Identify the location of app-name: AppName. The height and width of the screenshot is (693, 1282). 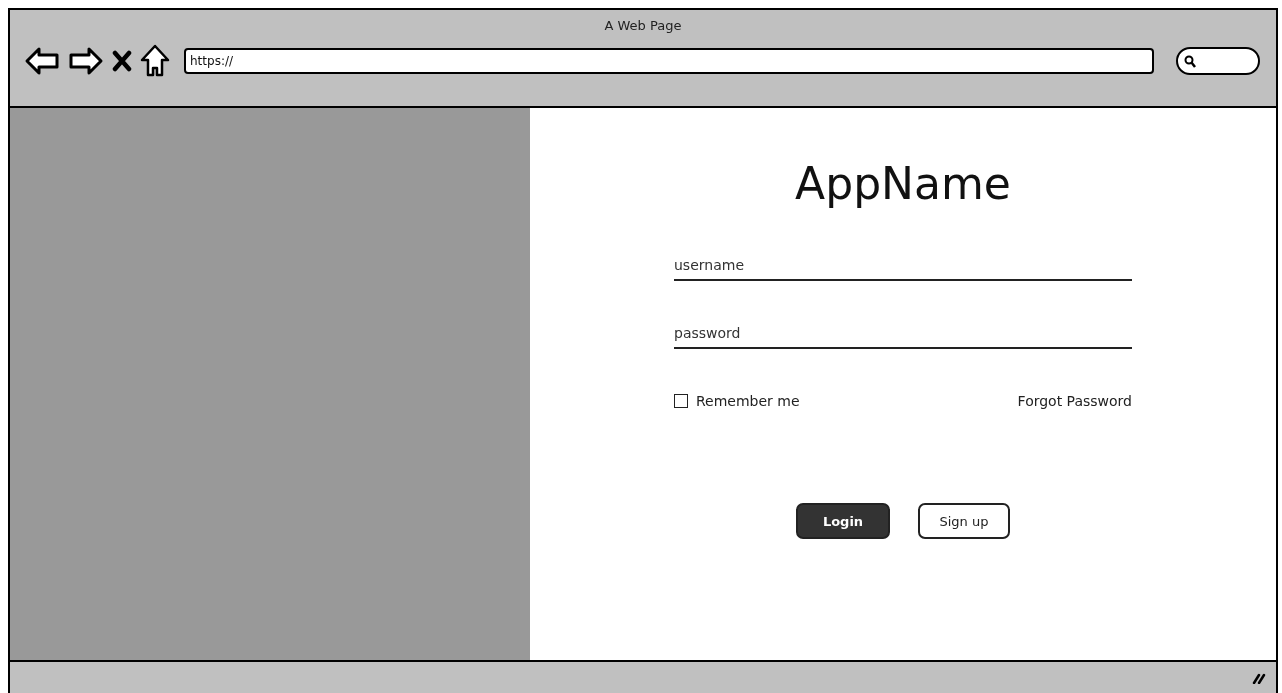
(903, 183).